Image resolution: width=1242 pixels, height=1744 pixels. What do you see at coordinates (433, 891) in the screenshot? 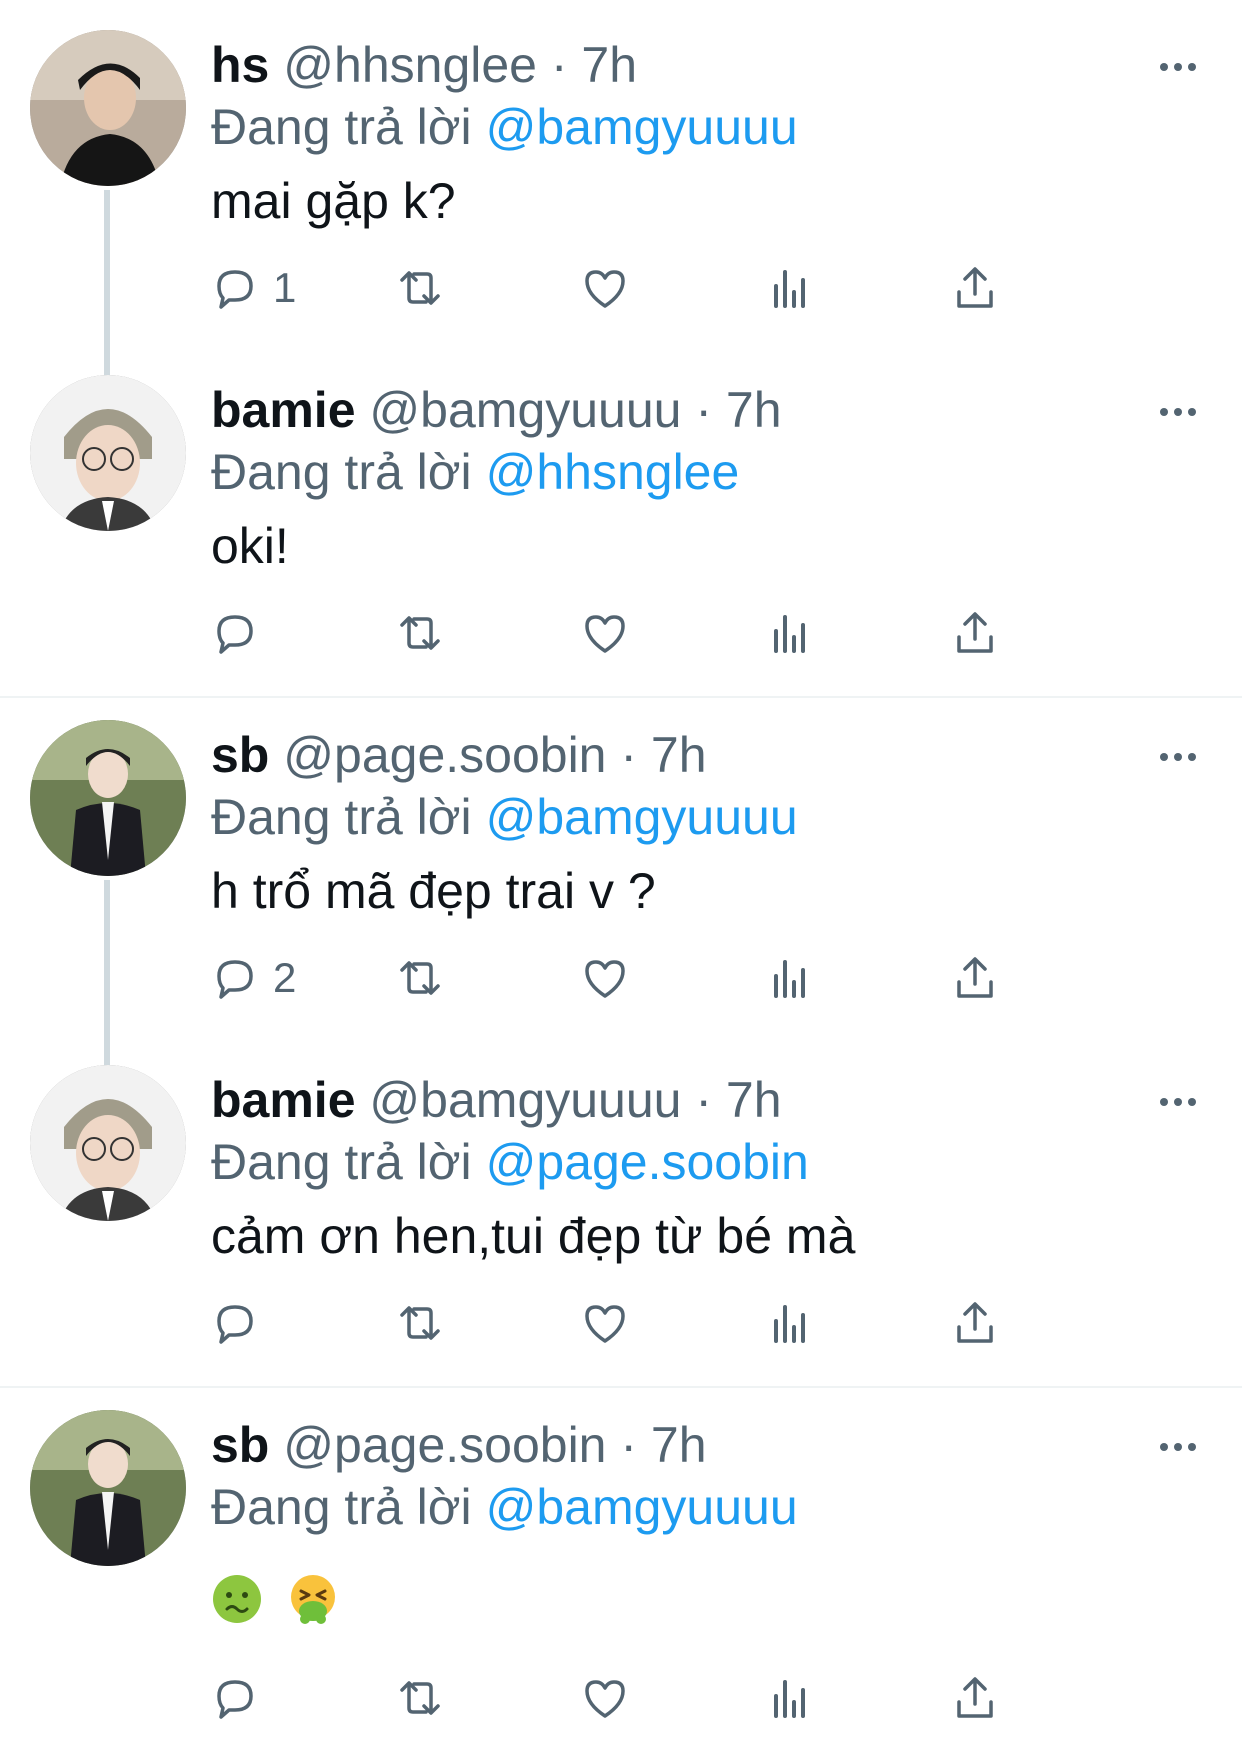
I see `tweet-text: h trổ mã đẹp trai v ?` at bounding box center [433, 891].